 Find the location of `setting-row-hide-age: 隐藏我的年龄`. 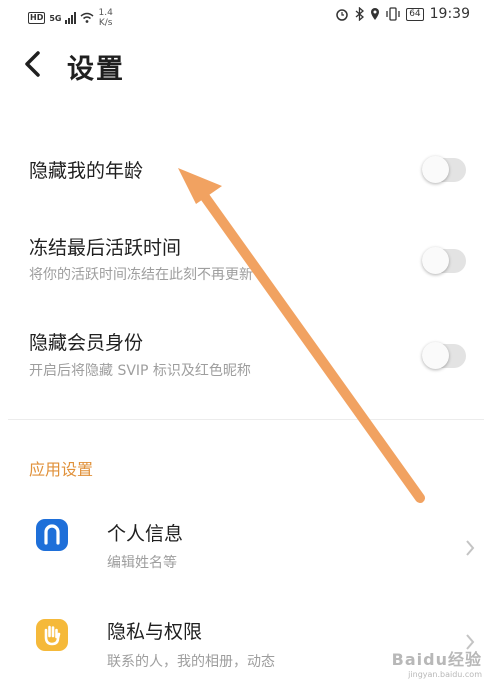

setting-row-hide-age: 隐藏我的年龄 is located at coordinates (246, 170).